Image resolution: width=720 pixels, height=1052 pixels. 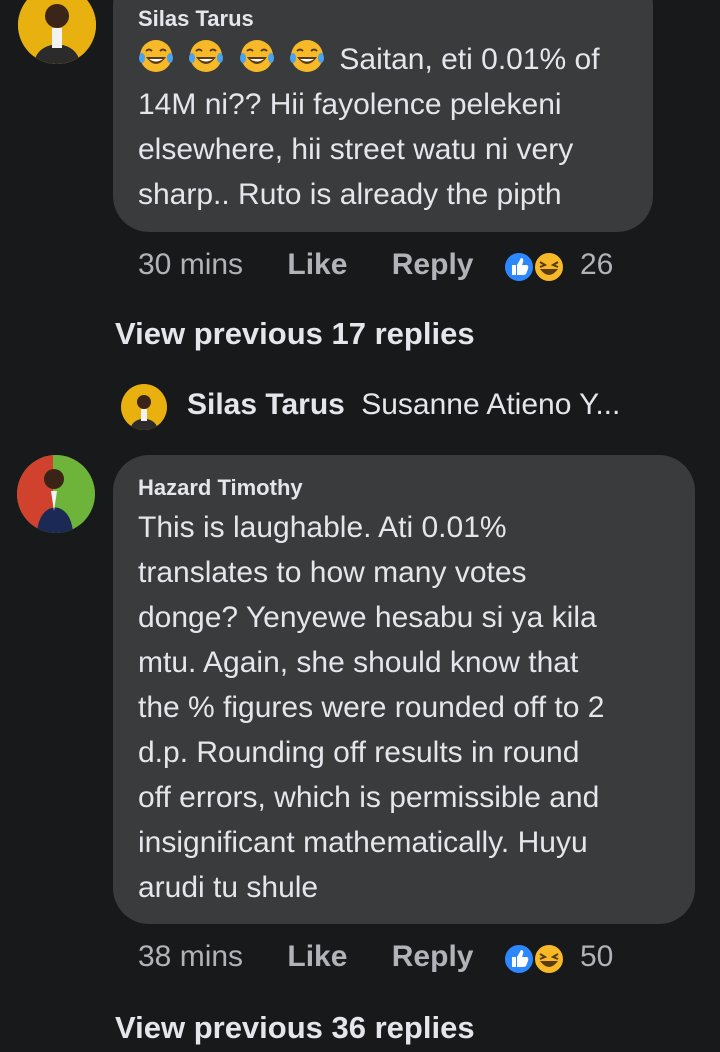 I want to click on comment-line: Saitan, eti 0.01% of, so click(x=469, y=59).